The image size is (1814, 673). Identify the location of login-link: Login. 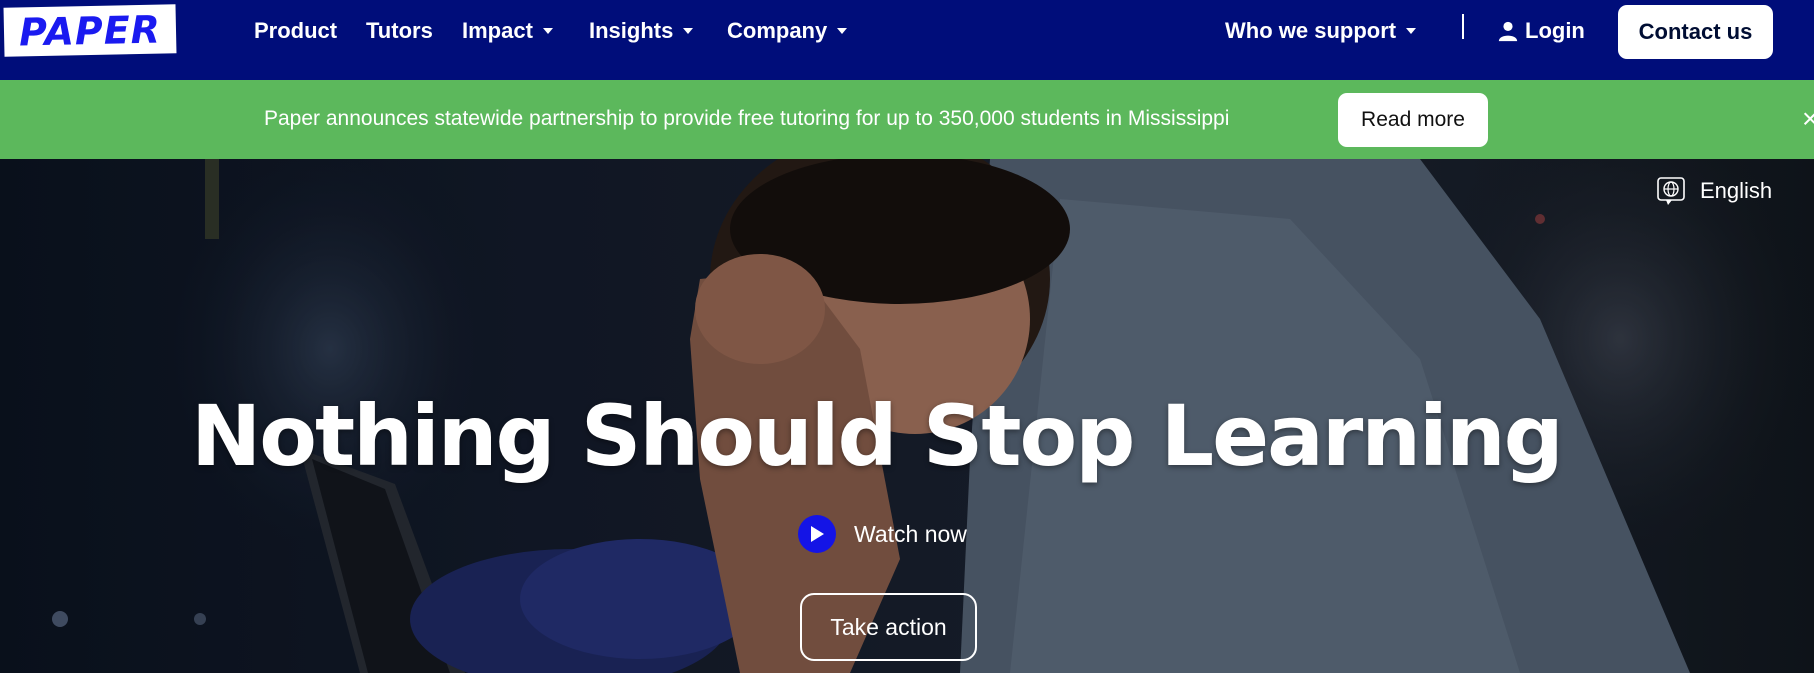
(1541, 31).